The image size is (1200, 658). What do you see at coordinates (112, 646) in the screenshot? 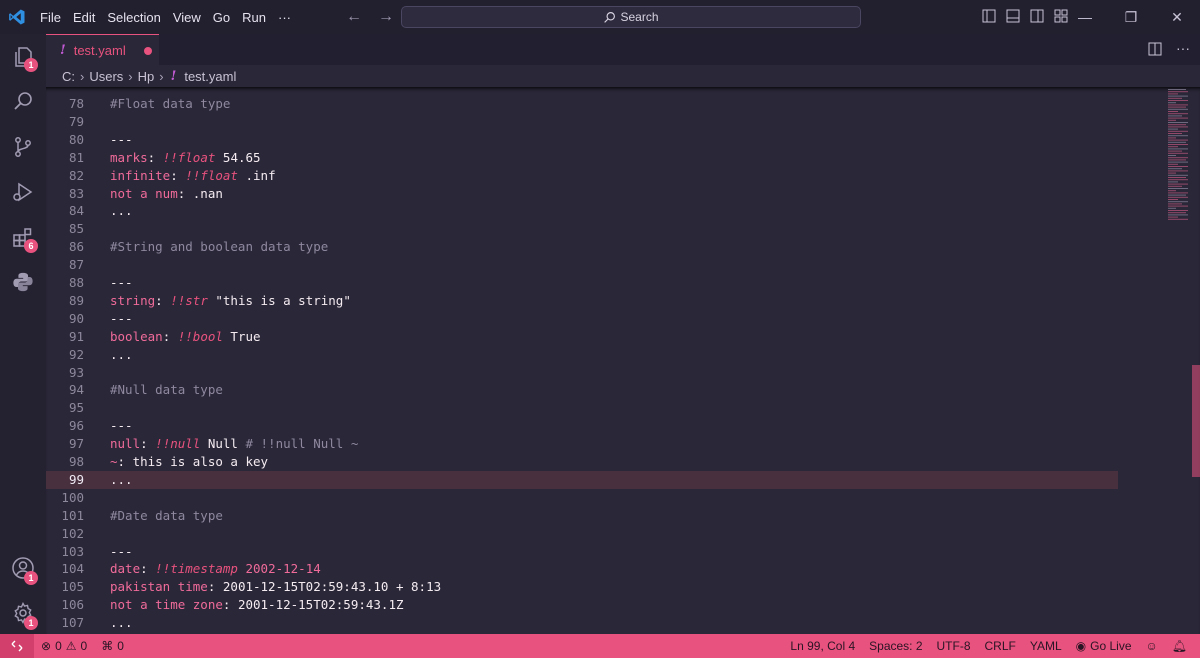
I see `ports-indicator: ⌘ 0` at bounding box center [112, 646].